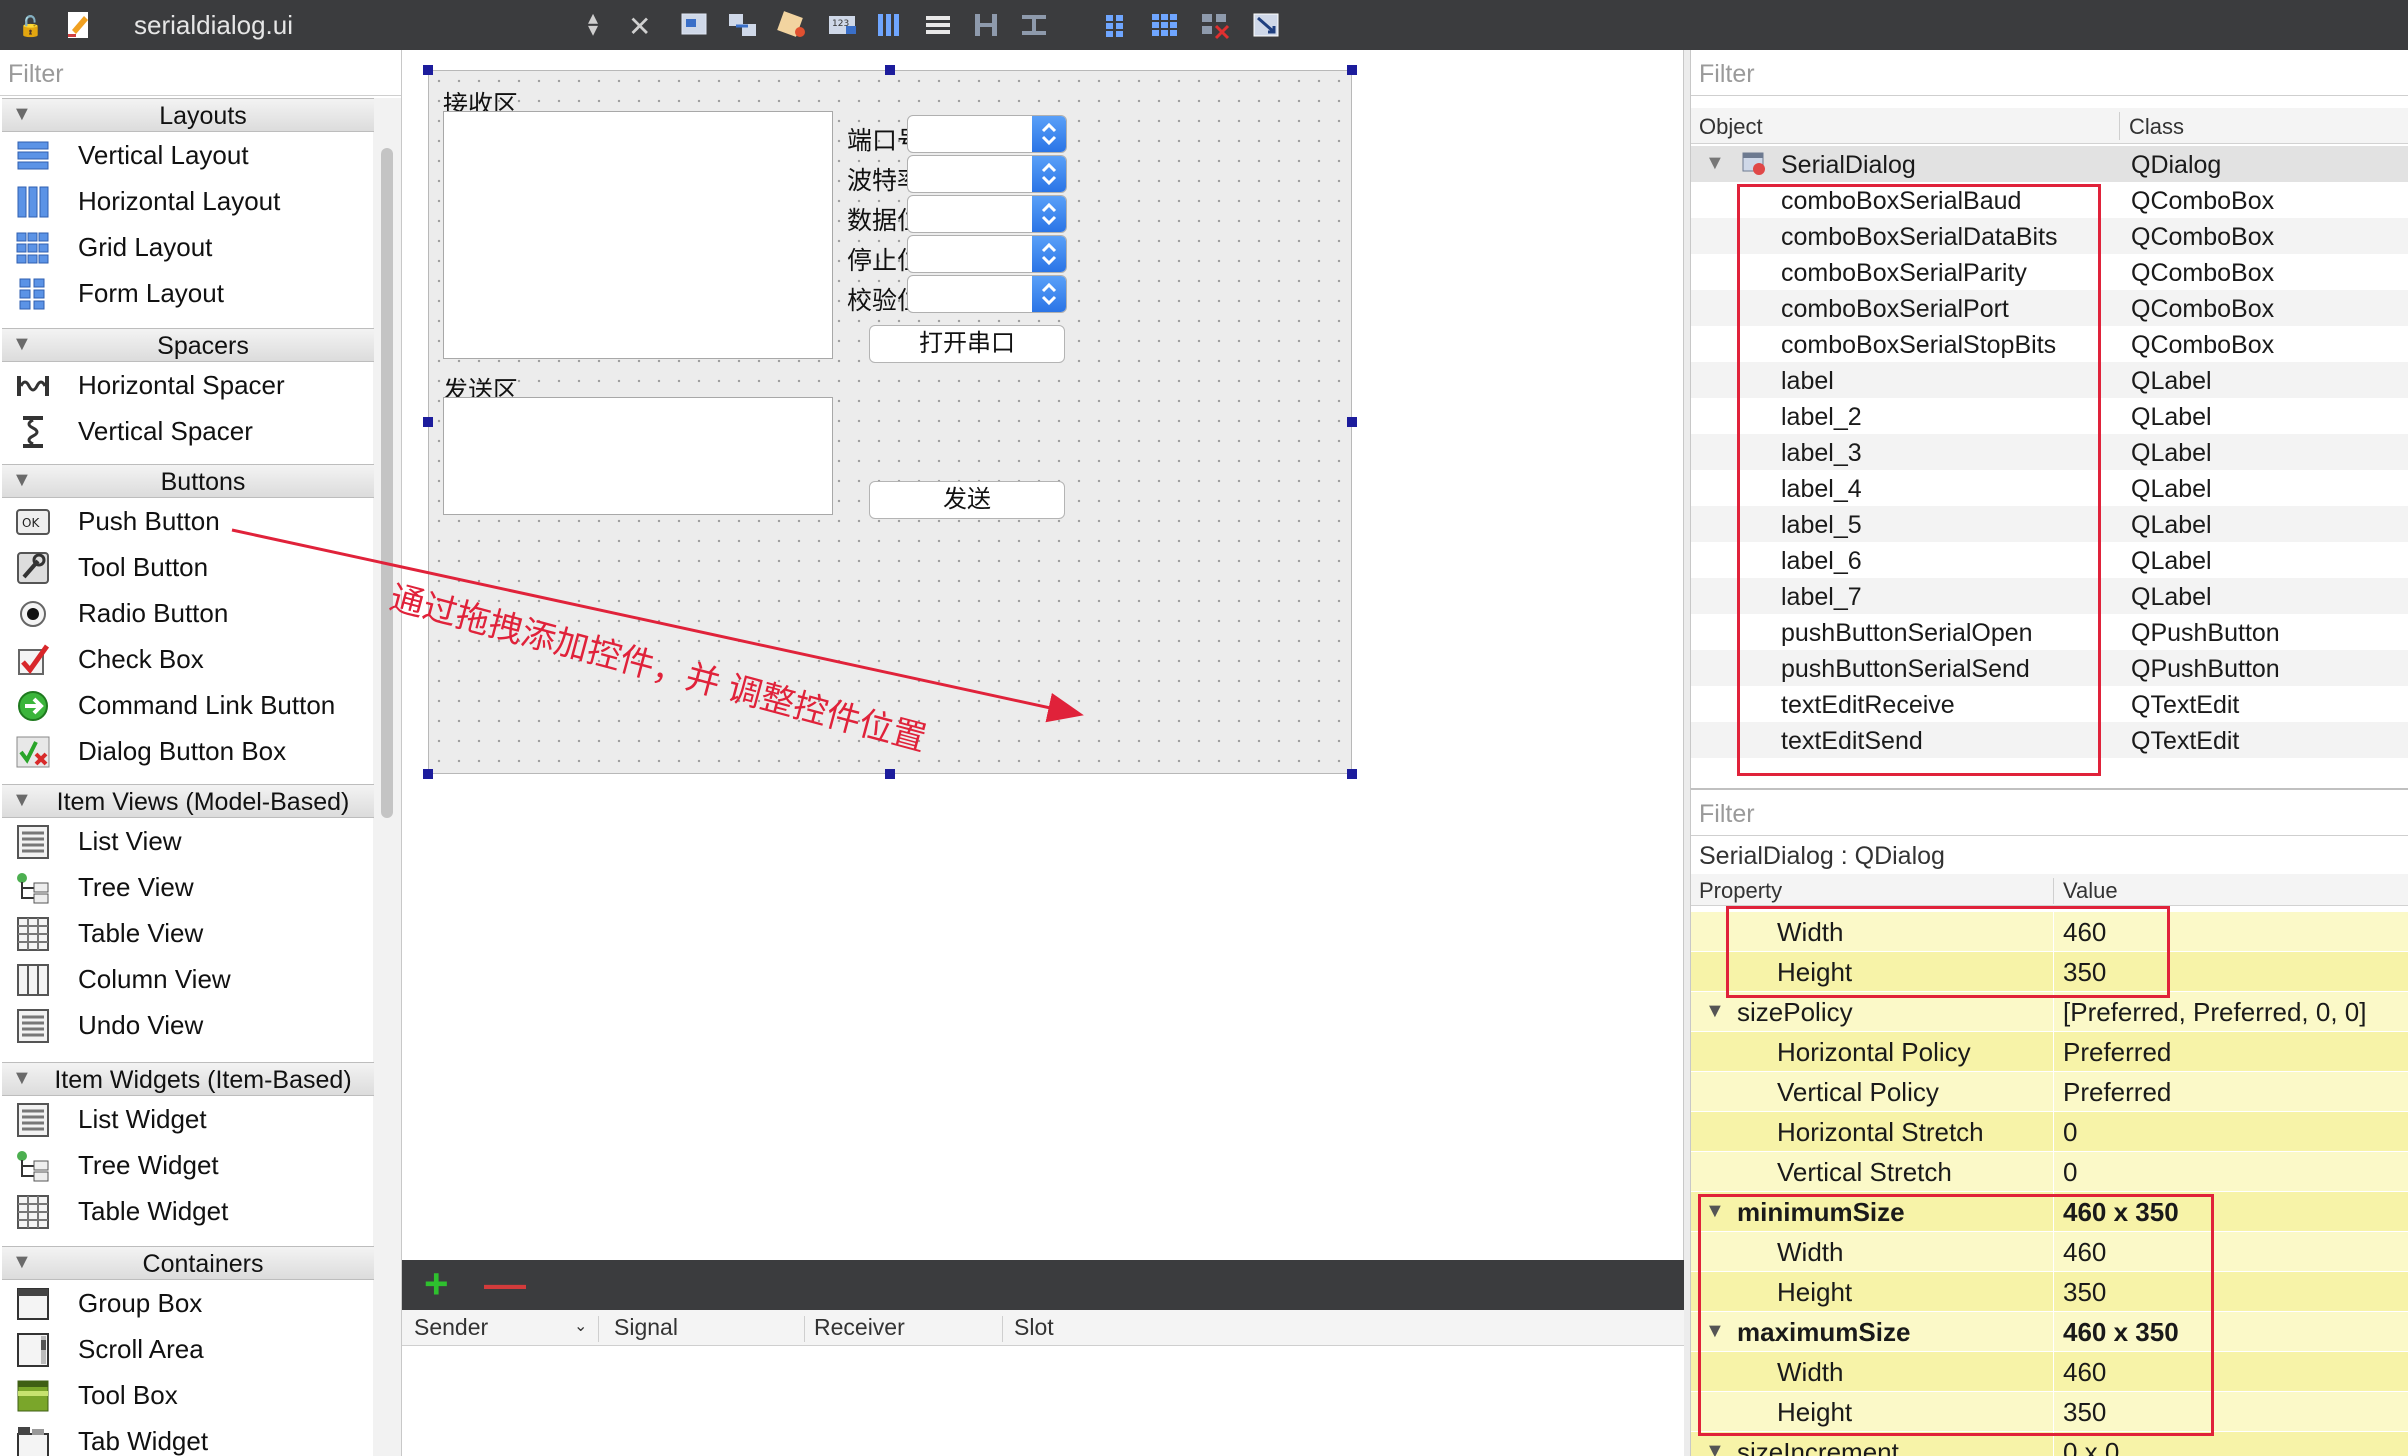 This screenshot has height=1456, width=2408. I want to click on widget-item-dialog-button-box: Dialog Button Box, so click(187, 751).